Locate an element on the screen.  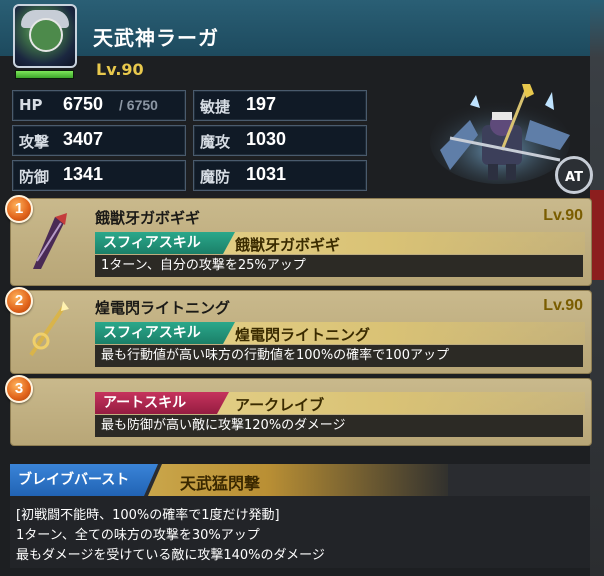
hp-bar is located at coordinates (44, 74).